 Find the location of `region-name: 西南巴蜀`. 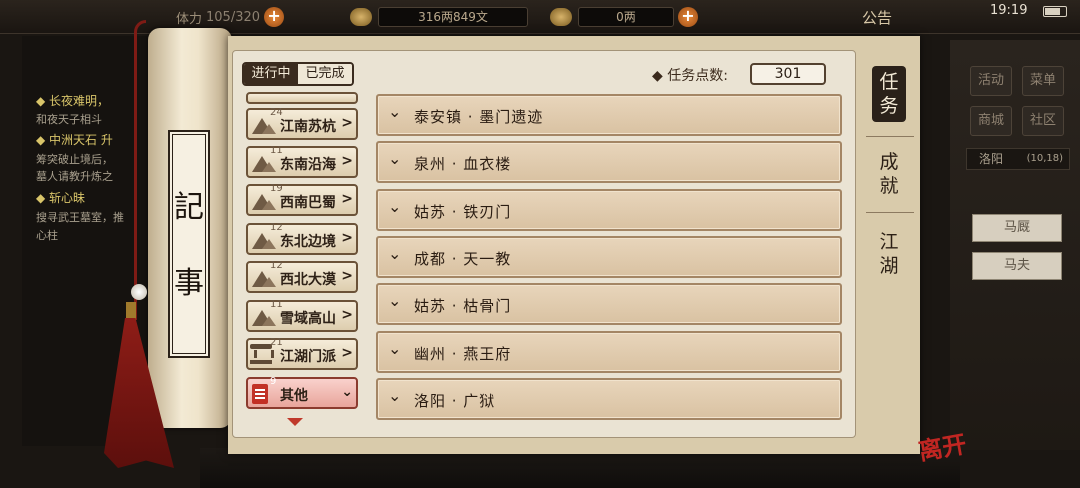

region-name: 西南巴蜀 is located at coordinates (308, 203).